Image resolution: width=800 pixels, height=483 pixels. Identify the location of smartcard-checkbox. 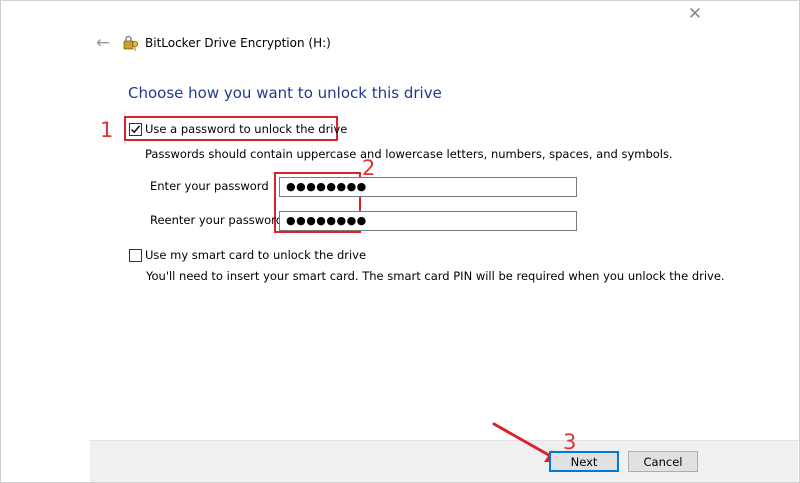
(135, 255).